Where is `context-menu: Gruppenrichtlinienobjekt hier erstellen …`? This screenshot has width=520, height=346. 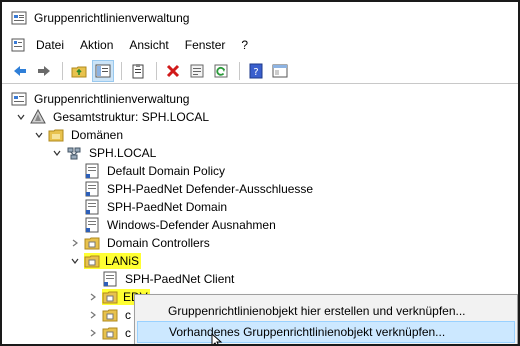 context-menu: Gruppenrichtlinienobjekt hier erstellen … is located at coordinates (326, 319).